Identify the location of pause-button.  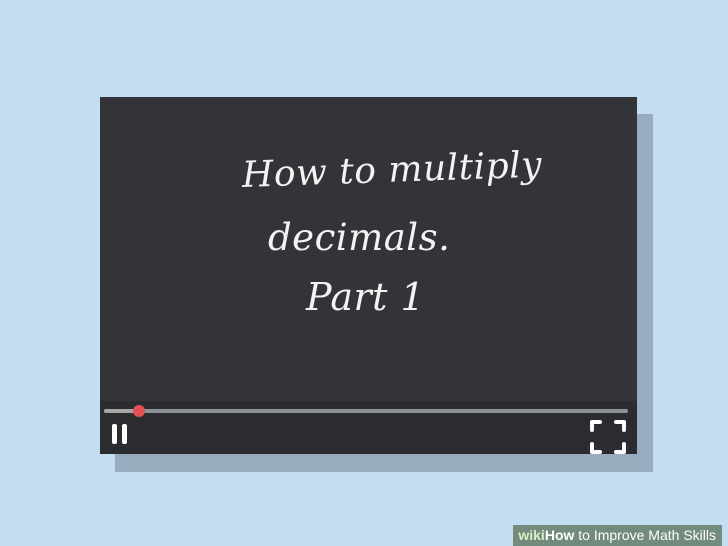
(121, 434).